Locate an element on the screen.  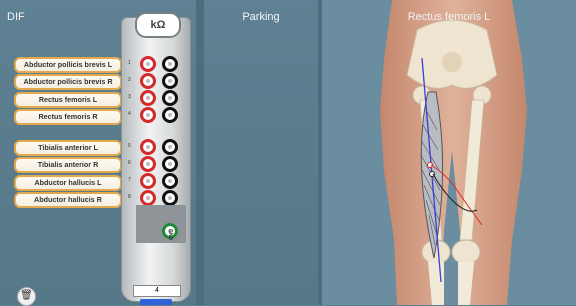
channel-readout: 4 is located at coordinates (157, 291).